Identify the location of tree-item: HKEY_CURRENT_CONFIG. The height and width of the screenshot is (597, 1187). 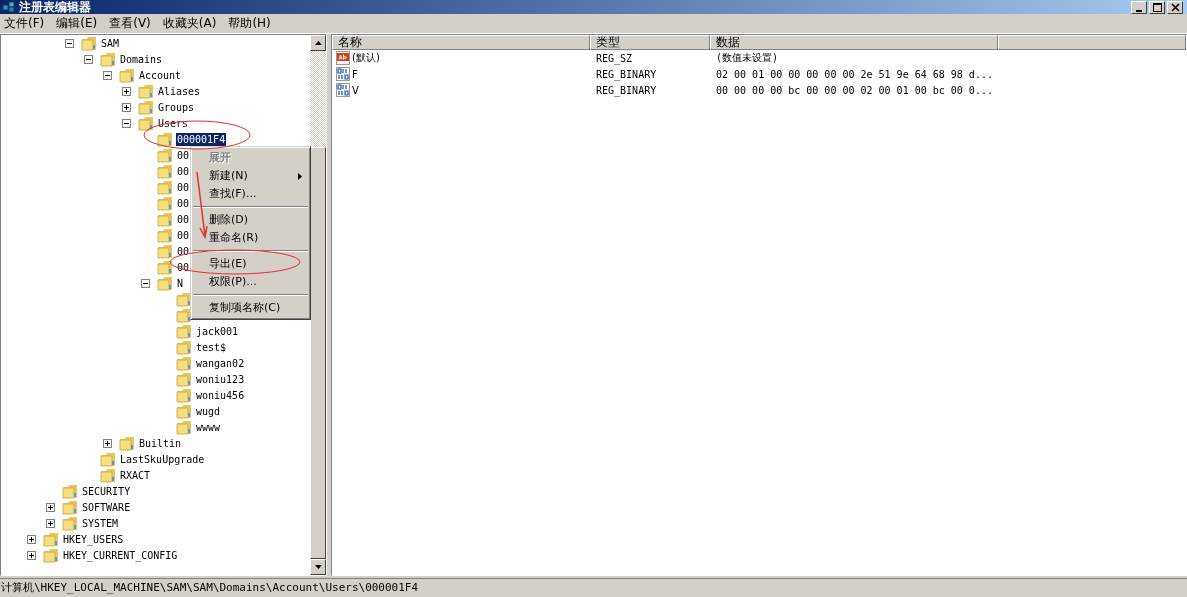
(120, 555).